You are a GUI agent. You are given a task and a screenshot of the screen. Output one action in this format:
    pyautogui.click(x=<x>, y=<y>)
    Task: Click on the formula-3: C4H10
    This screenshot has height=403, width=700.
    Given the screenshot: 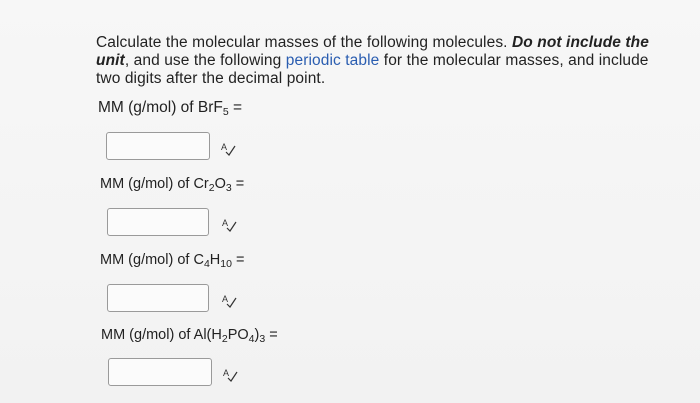 What is the action you would take?
    pyautogui.click(x=212, y=261)
    